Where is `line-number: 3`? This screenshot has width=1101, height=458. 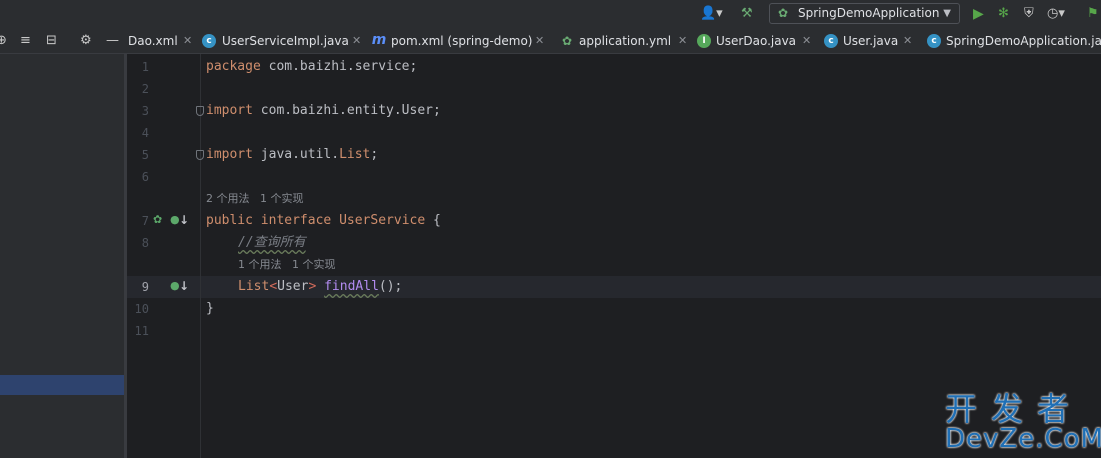
line-number: 3 is located at coordinates (145, 111).